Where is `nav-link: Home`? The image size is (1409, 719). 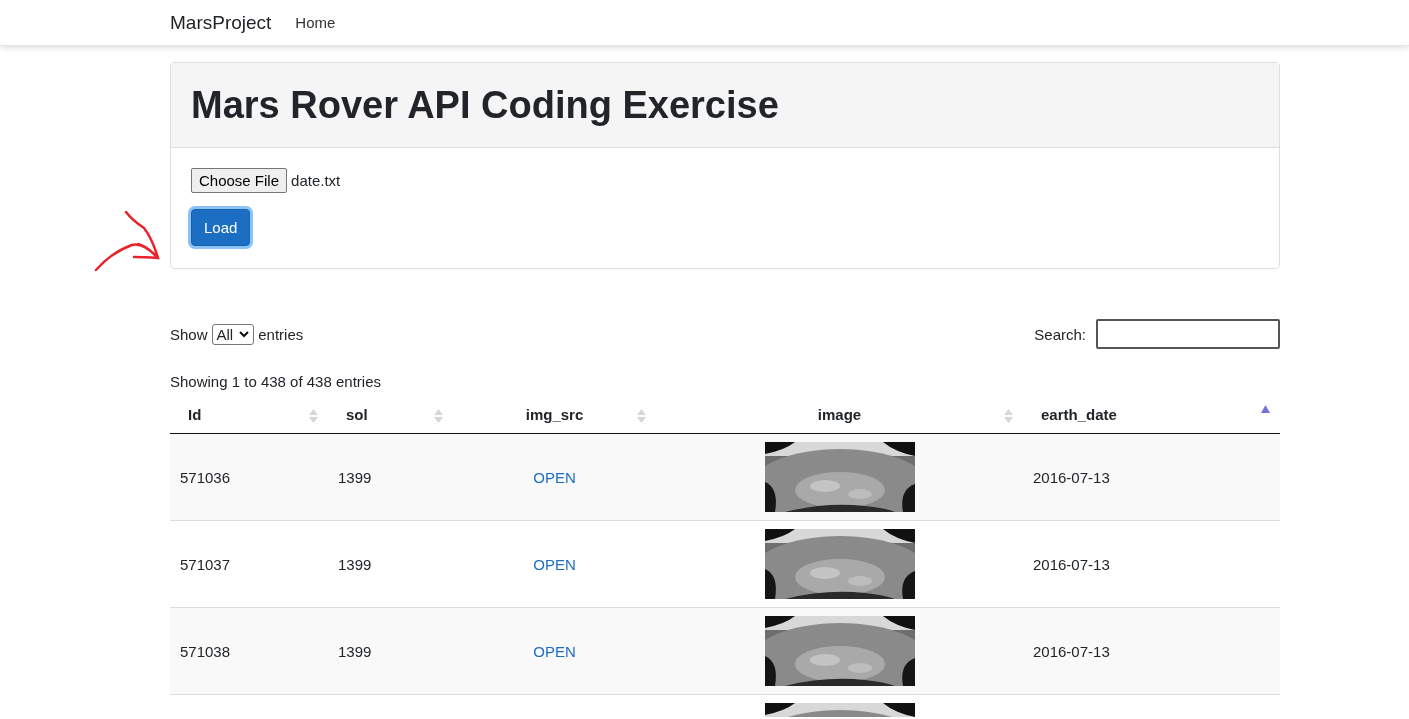
nav-link: Home is located at coordinates (315, 22).